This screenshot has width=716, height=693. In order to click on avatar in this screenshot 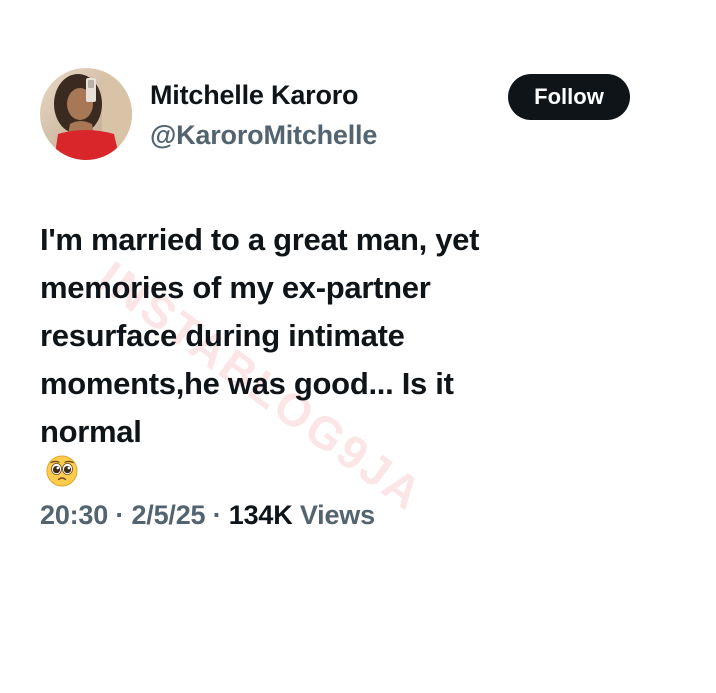, I will do `click(86, 114)`.